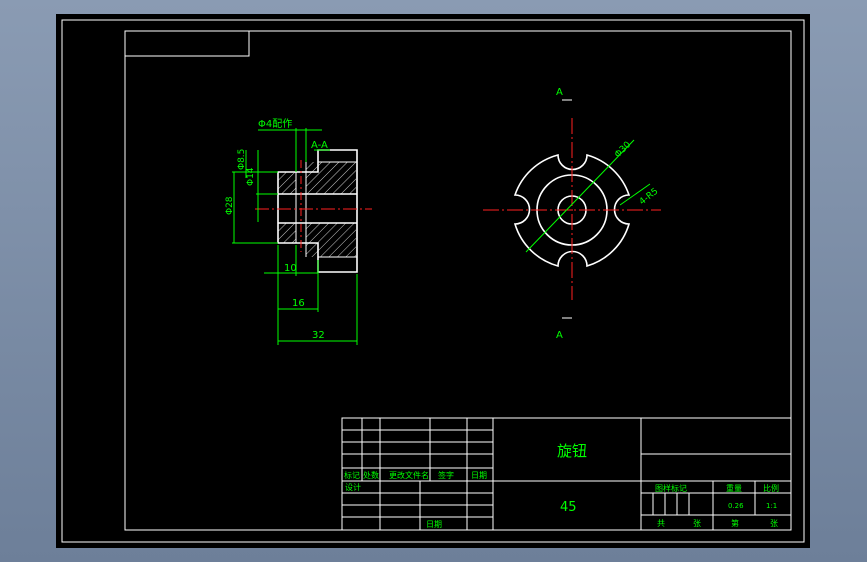  Describe the element at coordinates (242, 159) in the screenshot. I see `dim-d8: Φ8.5` at that location.